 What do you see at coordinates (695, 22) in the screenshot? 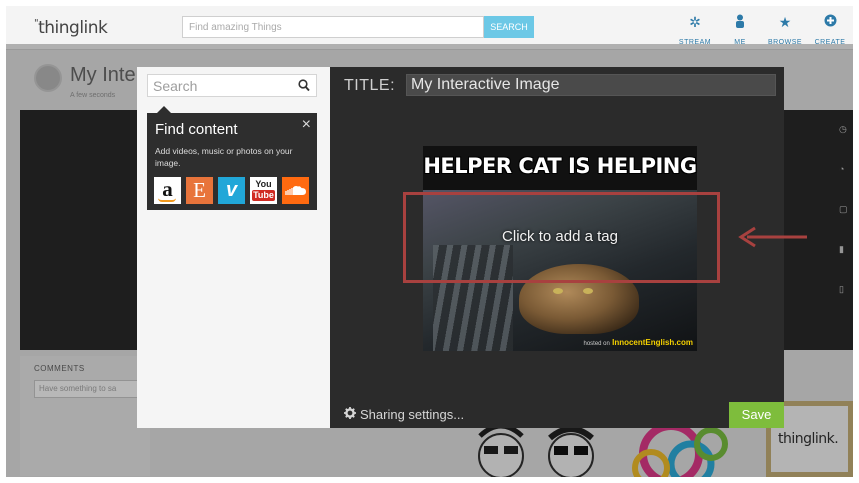
I see `stream-icon: ✲` at bounding box center [695, 22].